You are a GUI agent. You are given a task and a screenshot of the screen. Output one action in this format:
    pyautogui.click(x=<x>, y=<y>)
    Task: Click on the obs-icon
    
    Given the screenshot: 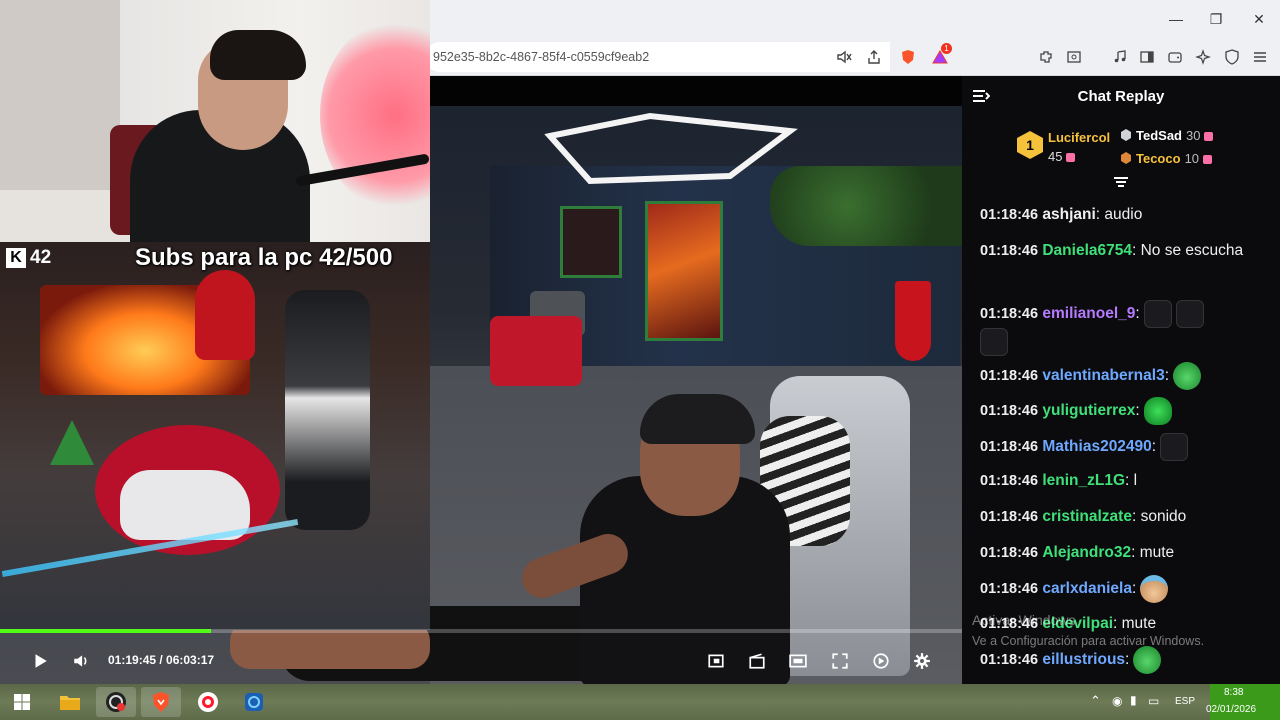 What is the action you would take?
    pyautogui.click(x=116, y=702)
    